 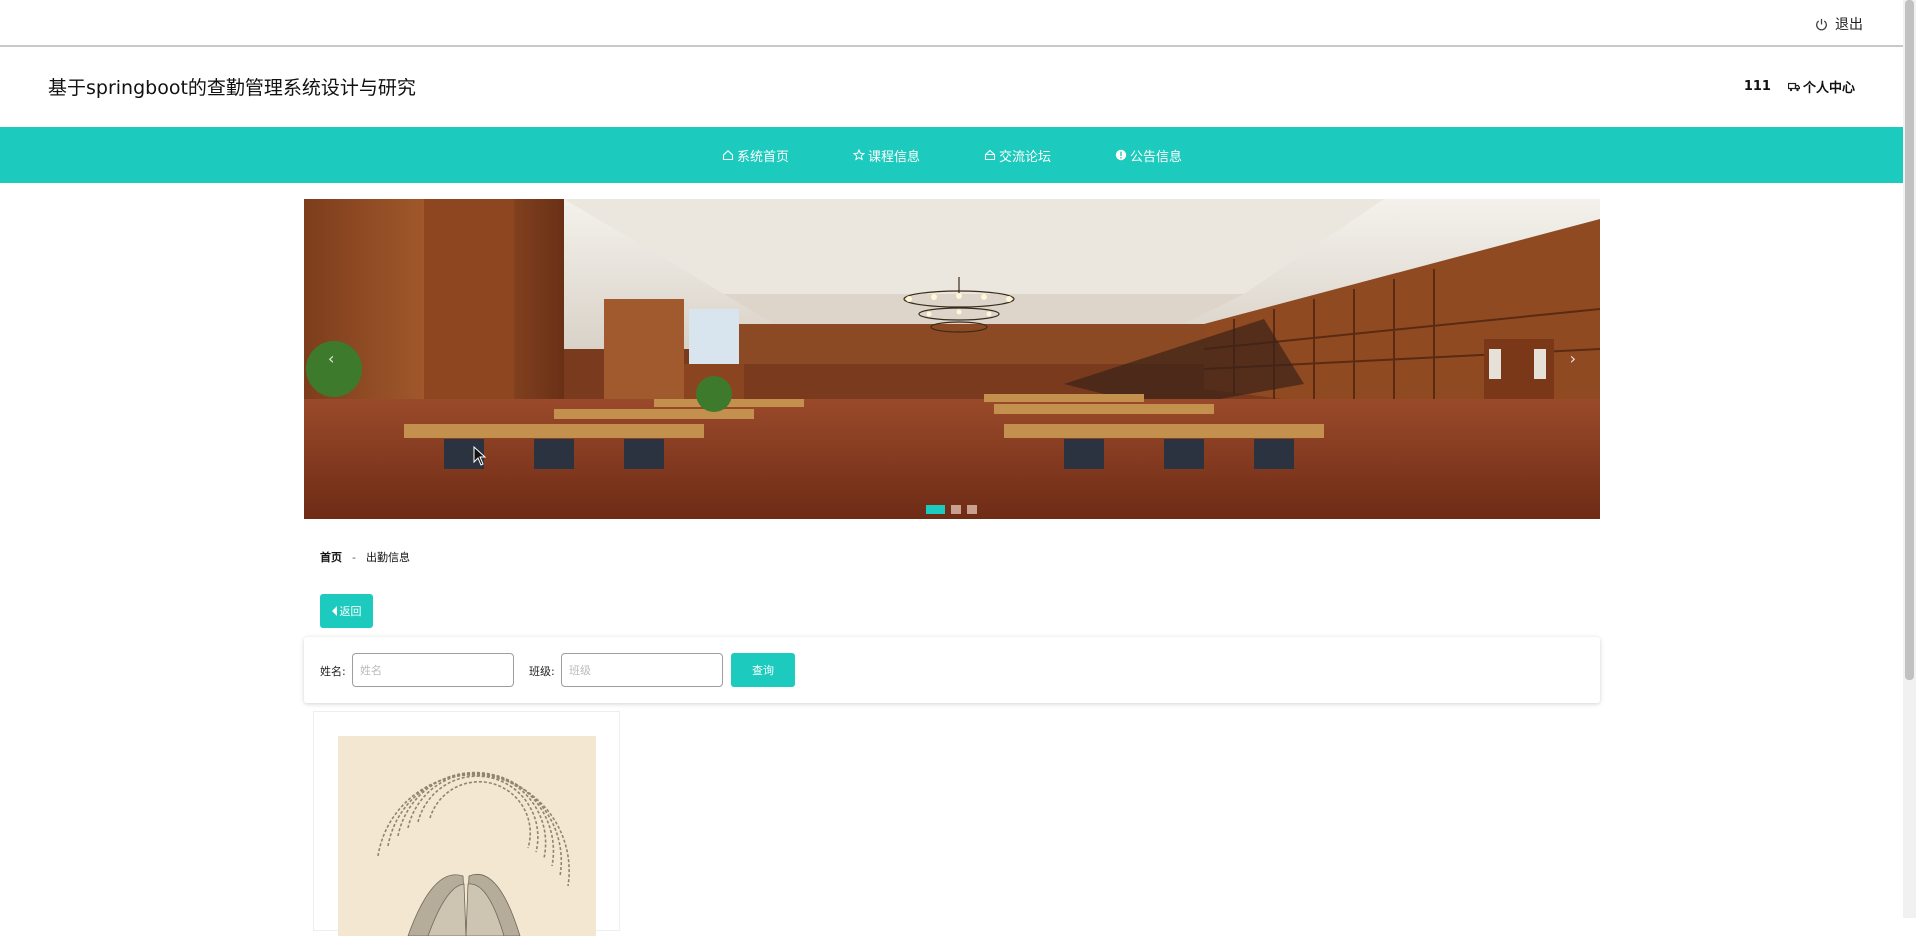 I want to click on power-icon, so click(x=1821, y=24).